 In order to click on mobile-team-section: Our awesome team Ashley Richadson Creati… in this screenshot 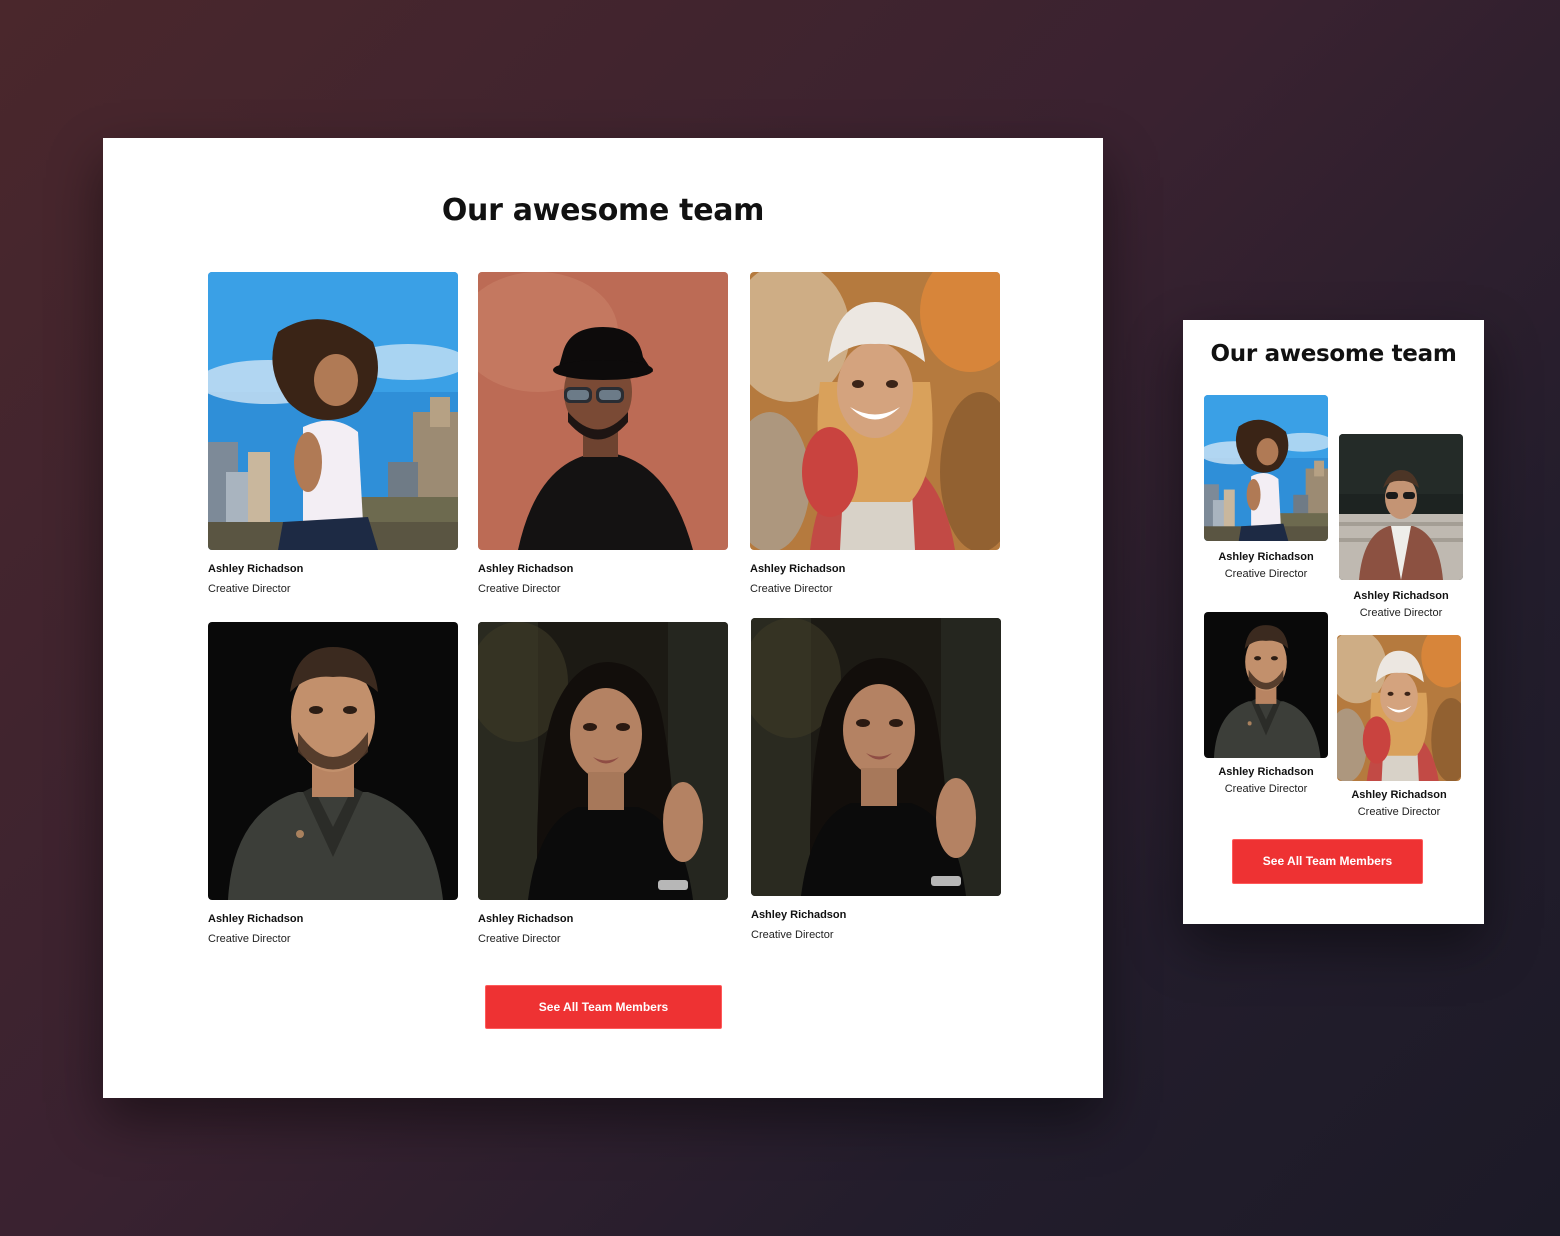, I will do `click(1333, 622)`.